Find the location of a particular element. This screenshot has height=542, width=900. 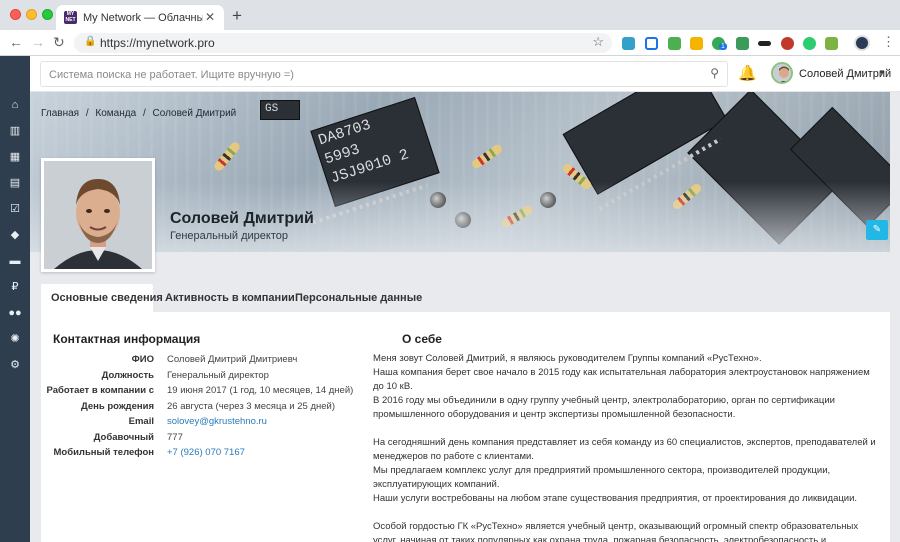

cover-chip: GS is located at coordinates (280, 110).